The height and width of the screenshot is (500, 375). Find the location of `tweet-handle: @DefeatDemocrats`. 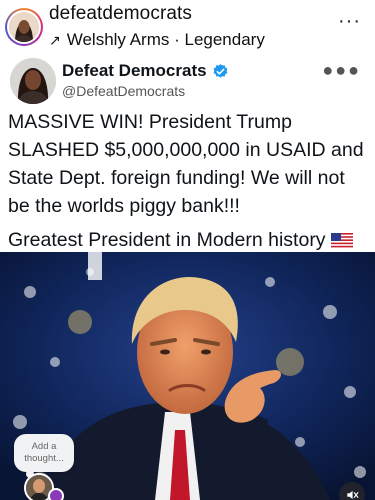

tweet-handle: @DefeatDemocrats is located at coordinates (124, 91).